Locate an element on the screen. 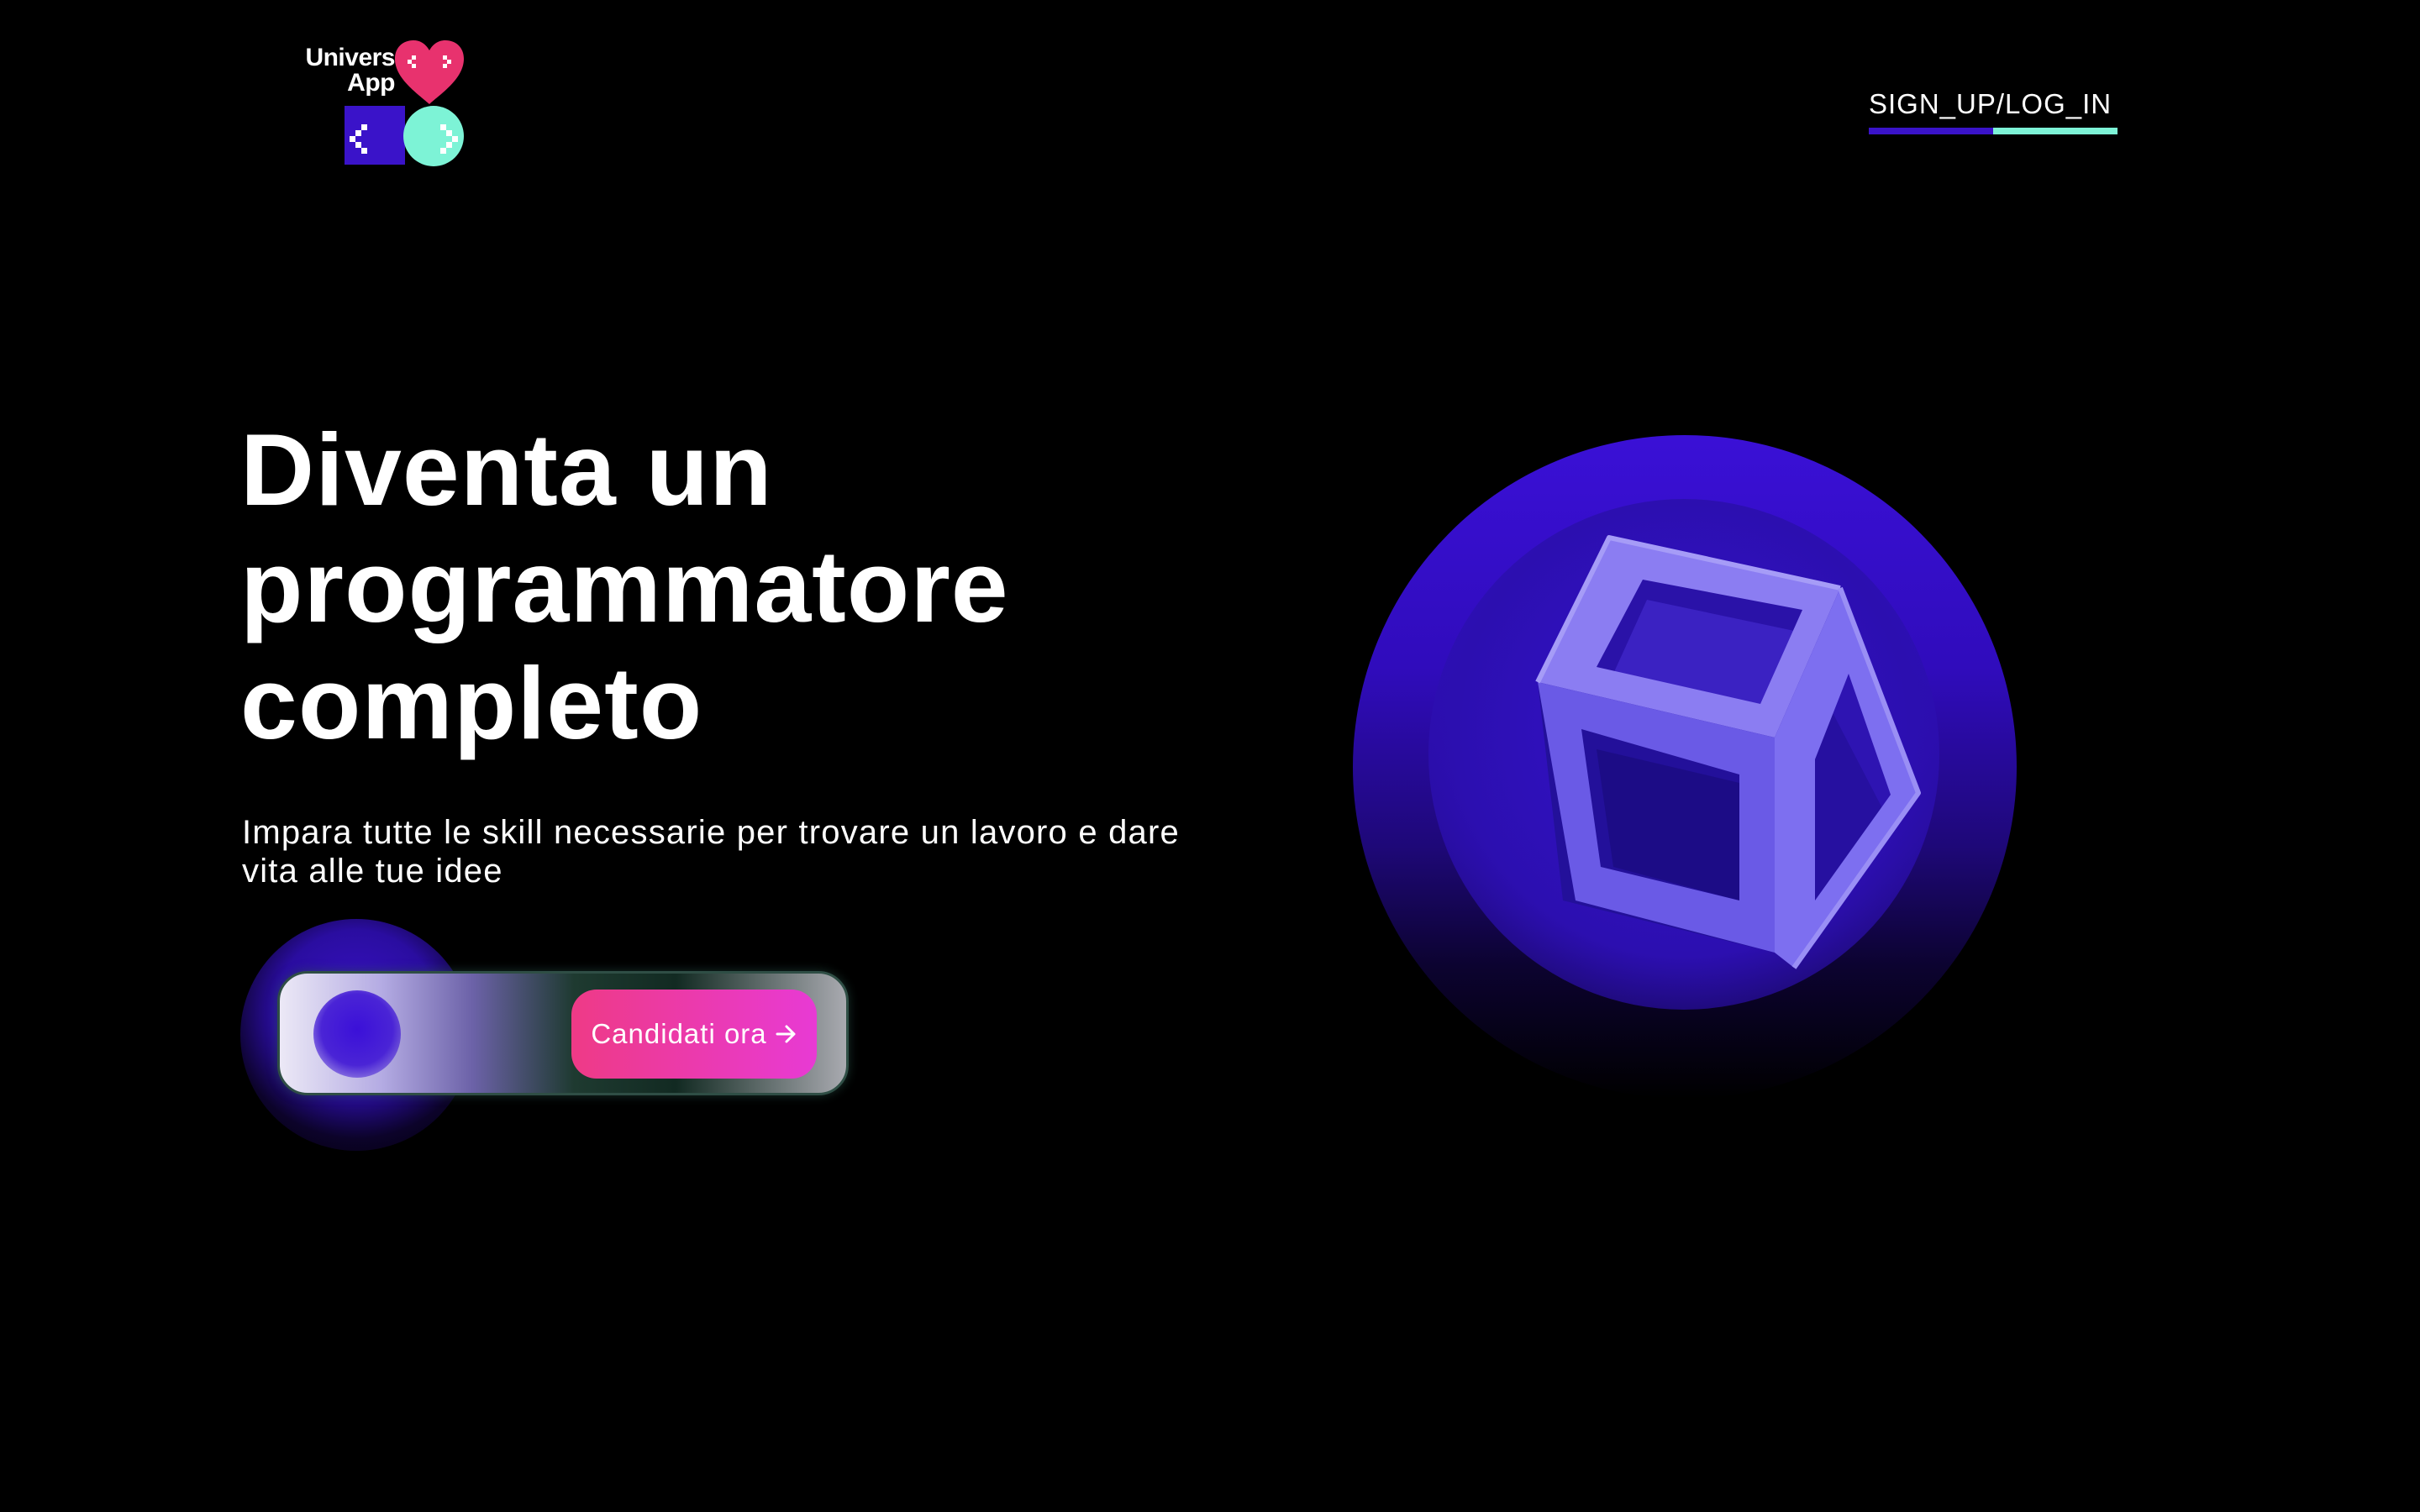  hollow-cube-icon is located at coordinates (1728, 752).